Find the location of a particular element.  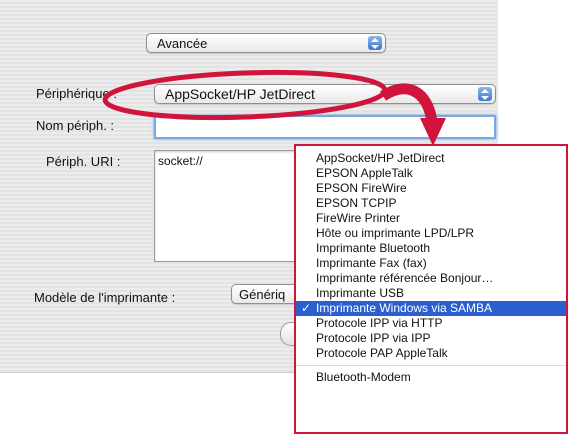

avancee-popup: Avancée is located at coordinates (266, 43).